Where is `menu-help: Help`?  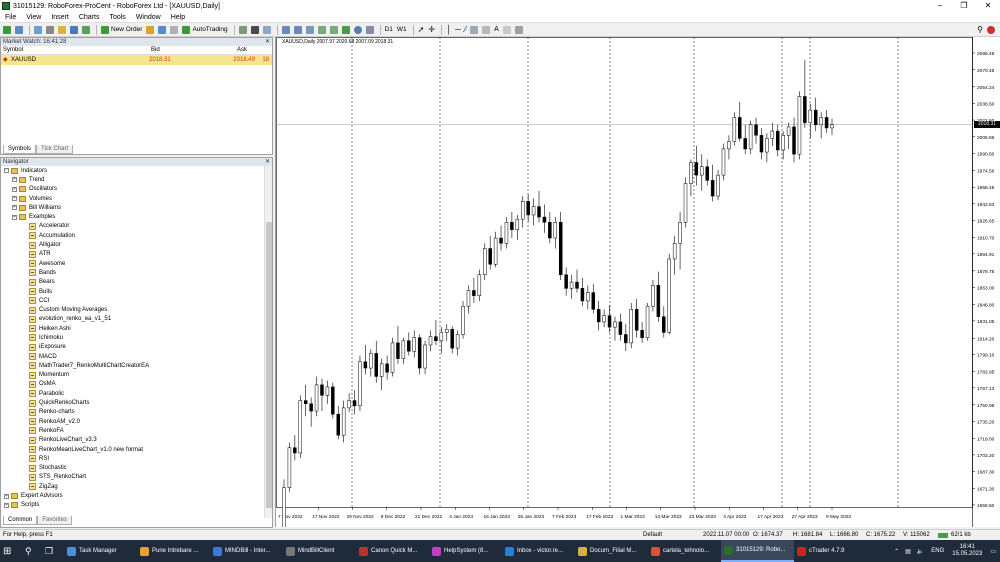 menu-help: Help is located at coordinates (178, 17).